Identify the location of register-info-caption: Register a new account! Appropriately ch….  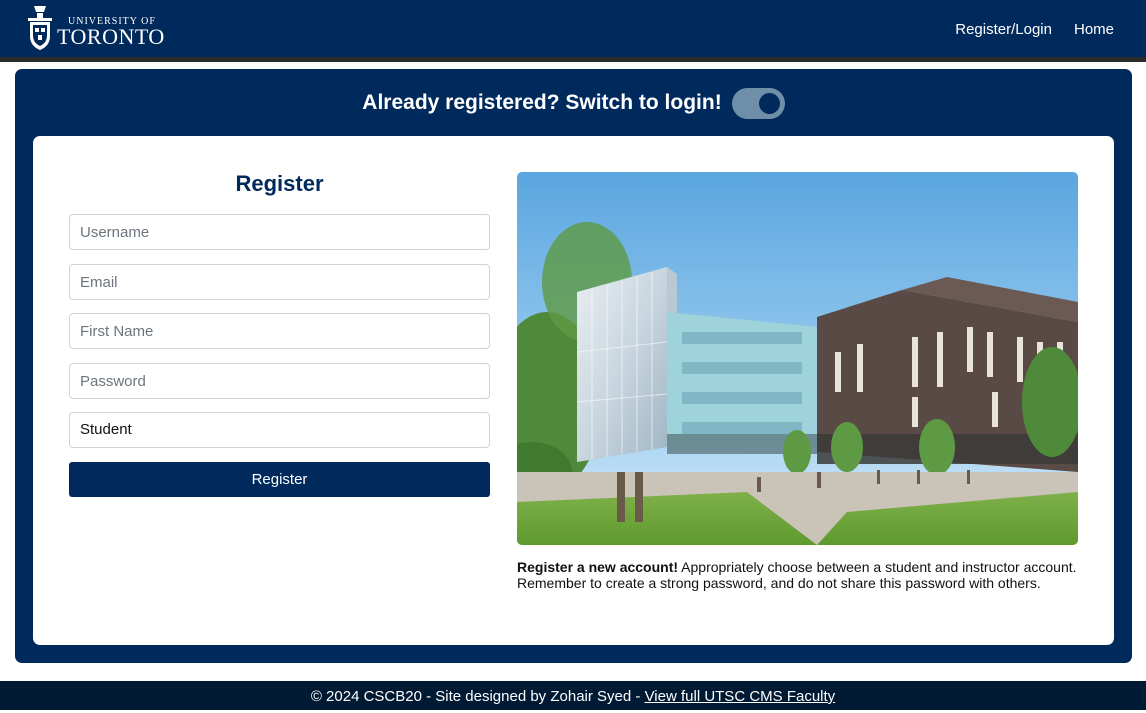
(797, 575).